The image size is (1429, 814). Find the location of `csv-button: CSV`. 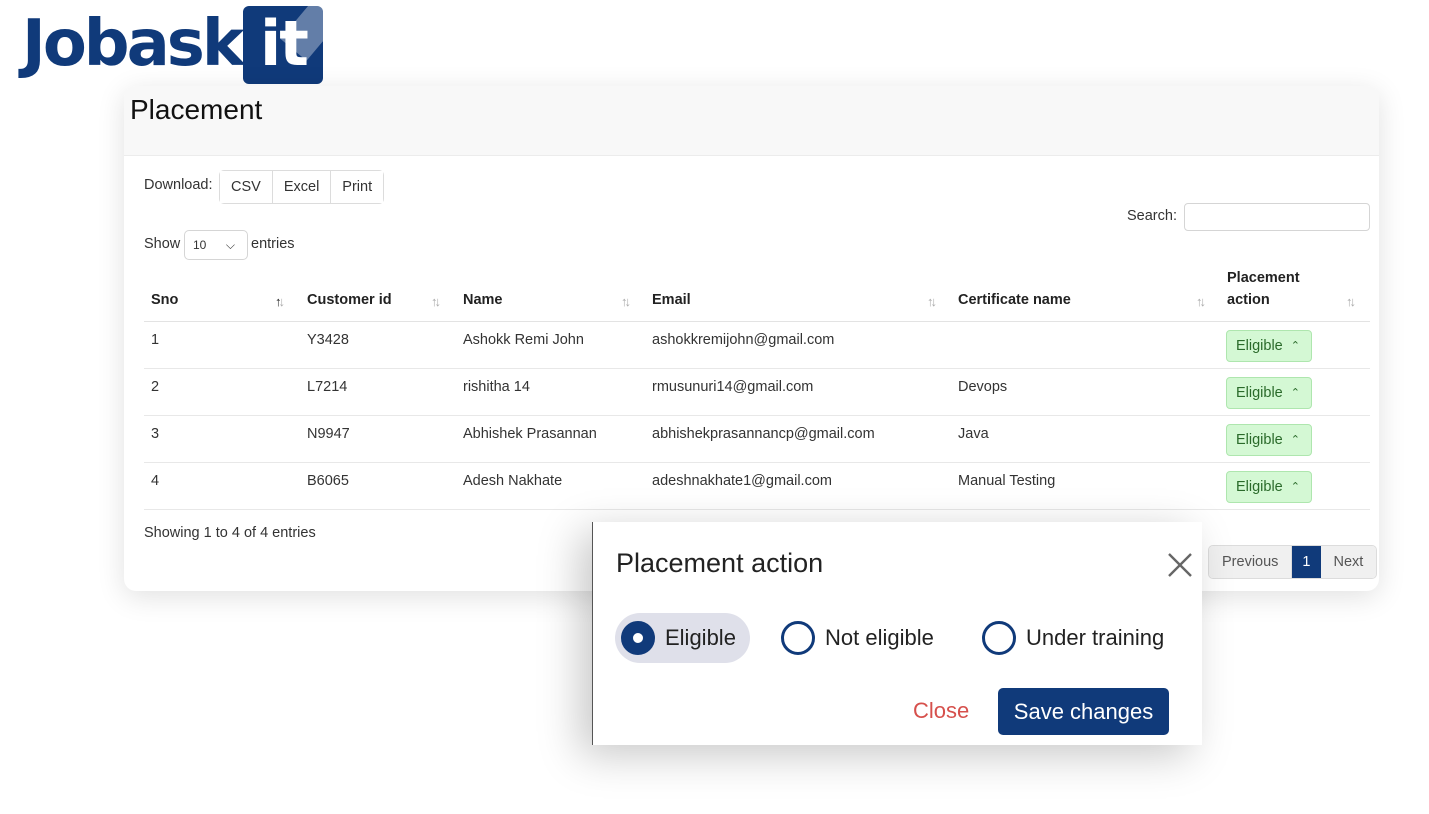

csv-button: CSV is located at coordinates (246, 187).